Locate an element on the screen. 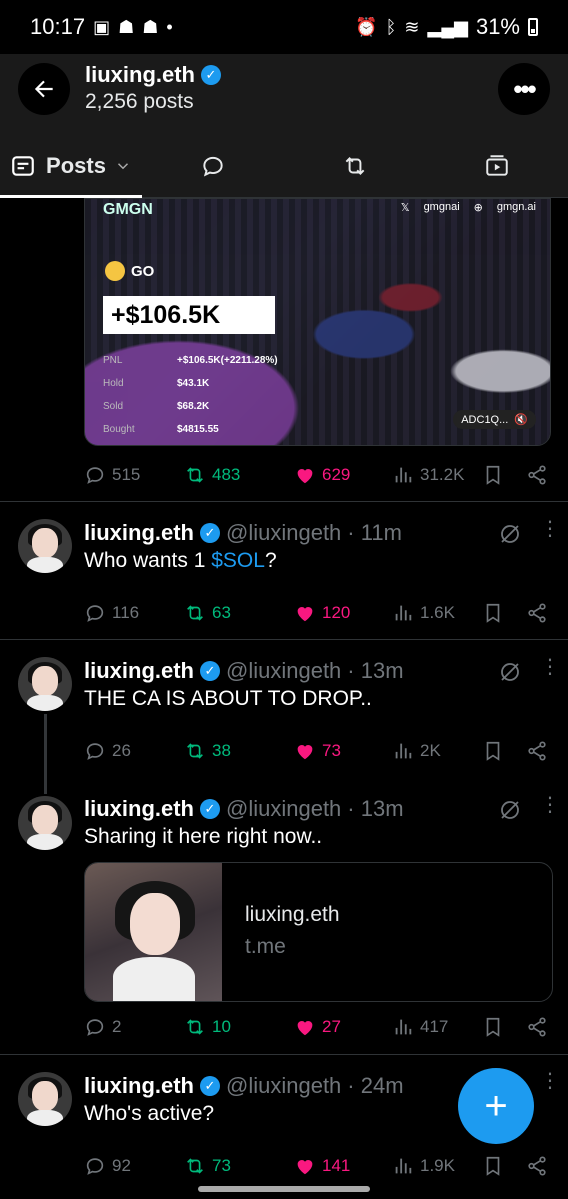 This screenshot has width=568, height=1199. like-button: 120 is located at coordinates (343, 613).